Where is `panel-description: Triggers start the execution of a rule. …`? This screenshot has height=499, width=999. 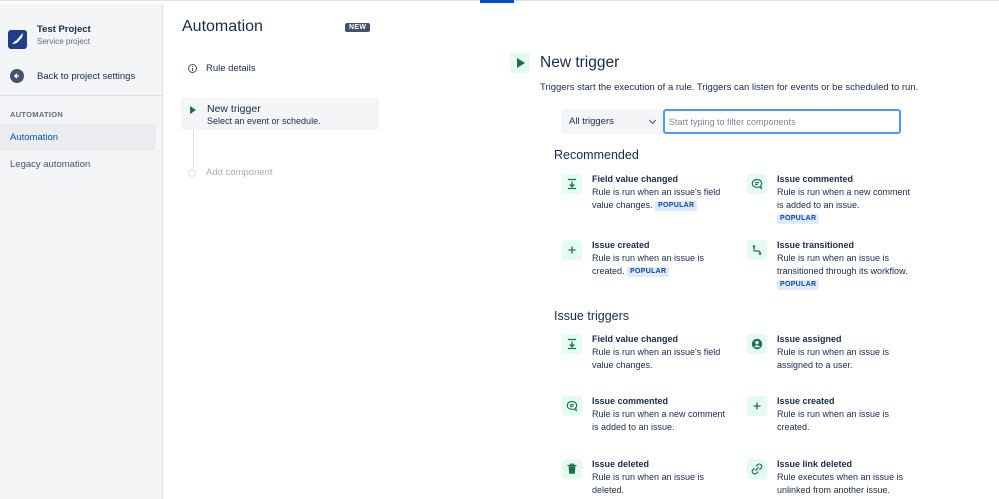
panel-description: Triggers start the execution of a rule. … is located at coordinates (729, 87).